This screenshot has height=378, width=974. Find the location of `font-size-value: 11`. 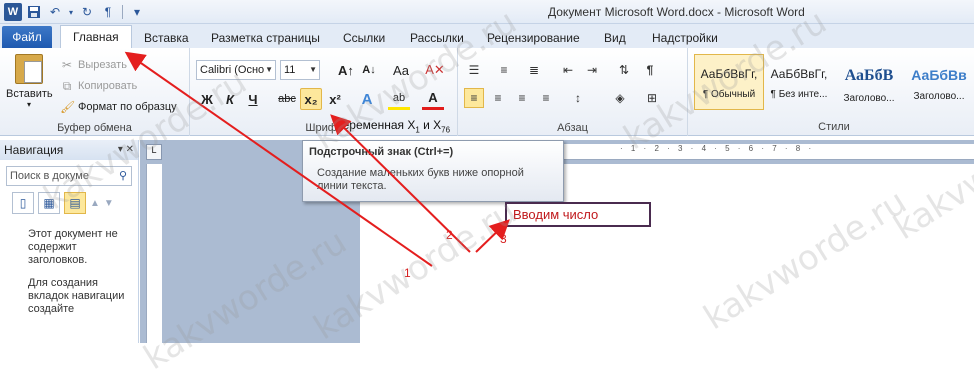

font-size-value: 11 is located at coordinates (290, 70).